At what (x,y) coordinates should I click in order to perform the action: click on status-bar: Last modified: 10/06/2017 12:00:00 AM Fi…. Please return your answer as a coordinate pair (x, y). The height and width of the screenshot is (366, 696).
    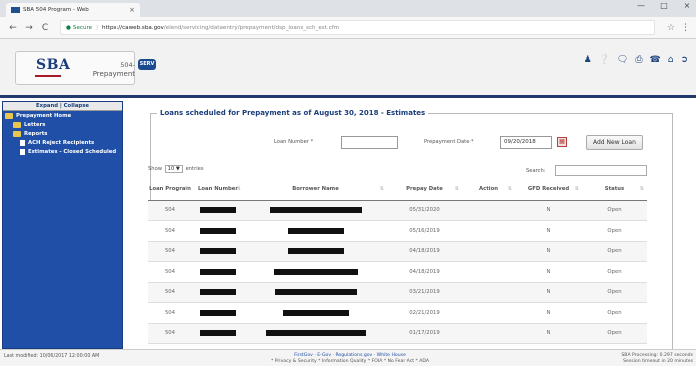
    Looking at the image, I should click on (348, 357).